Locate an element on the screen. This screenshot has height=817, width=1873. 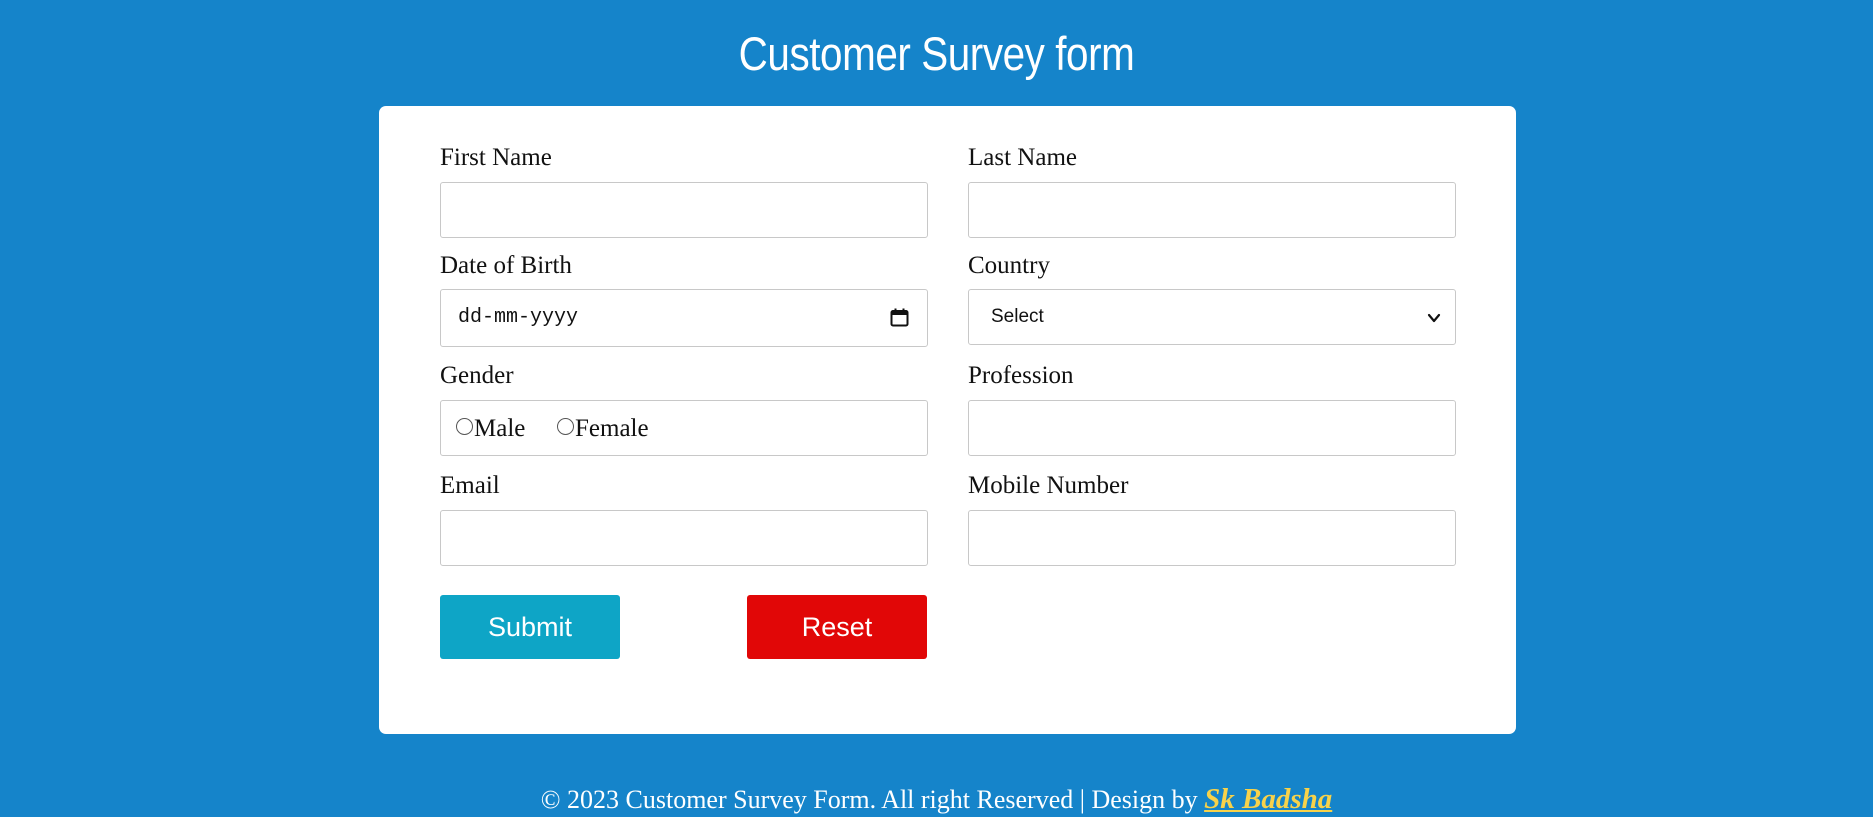
profession-input is located at coordinates (1212, 428).